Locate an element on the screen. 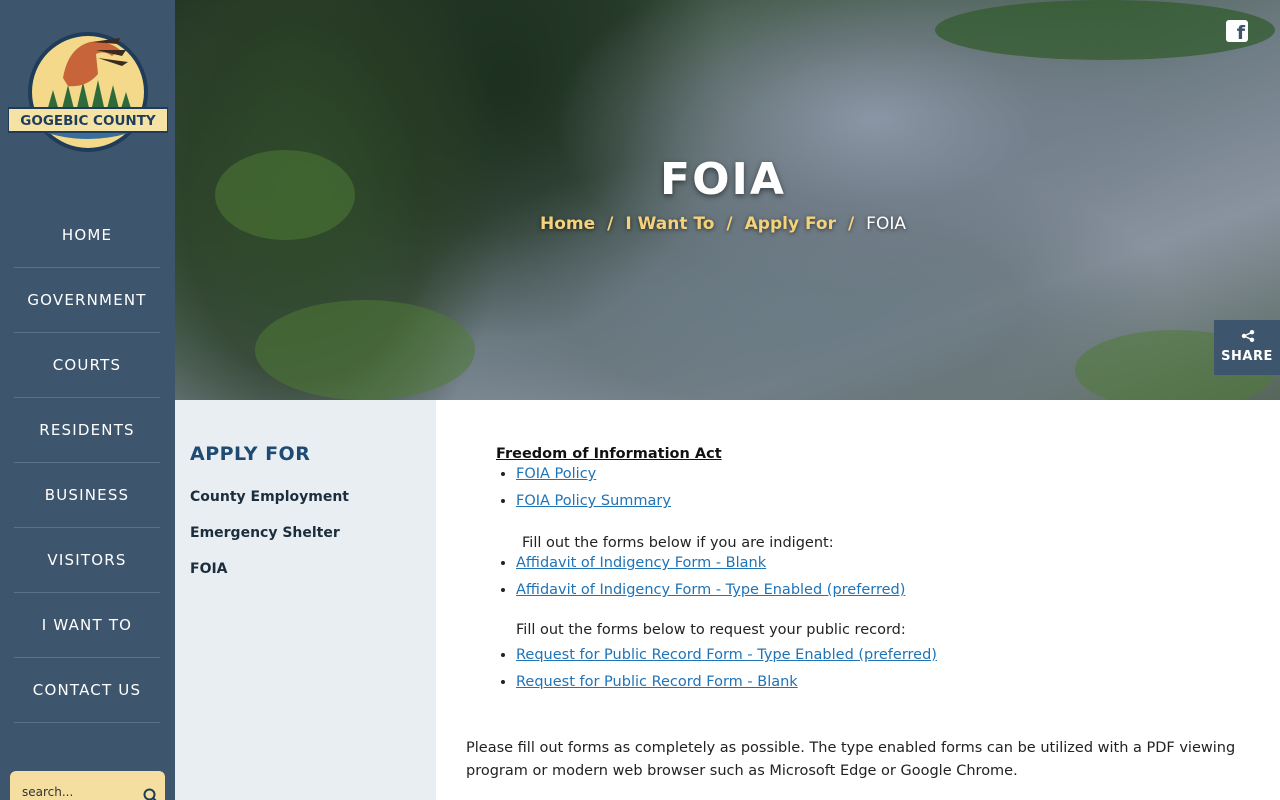 The image size is (1280, 800). affidavit-blank-link: Affidavit of Indigency Form - Blank is located at coordinates (641, 563).